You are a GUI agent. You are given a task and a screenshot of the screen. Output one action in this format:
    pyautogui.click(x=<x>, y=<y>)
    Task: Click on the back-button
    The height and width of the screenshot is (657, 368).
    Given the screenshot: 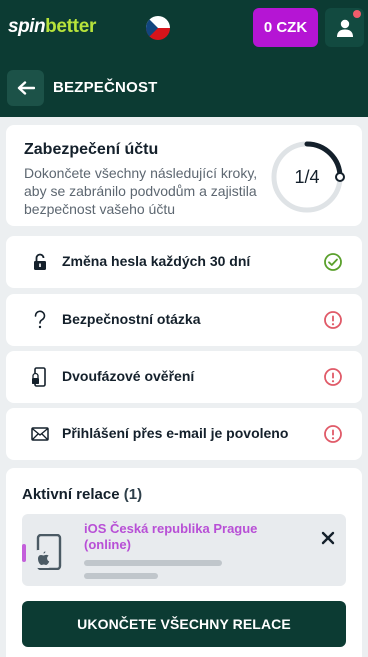 What is the action you would take?
    pyautogui.click(x=25, y=88)
    